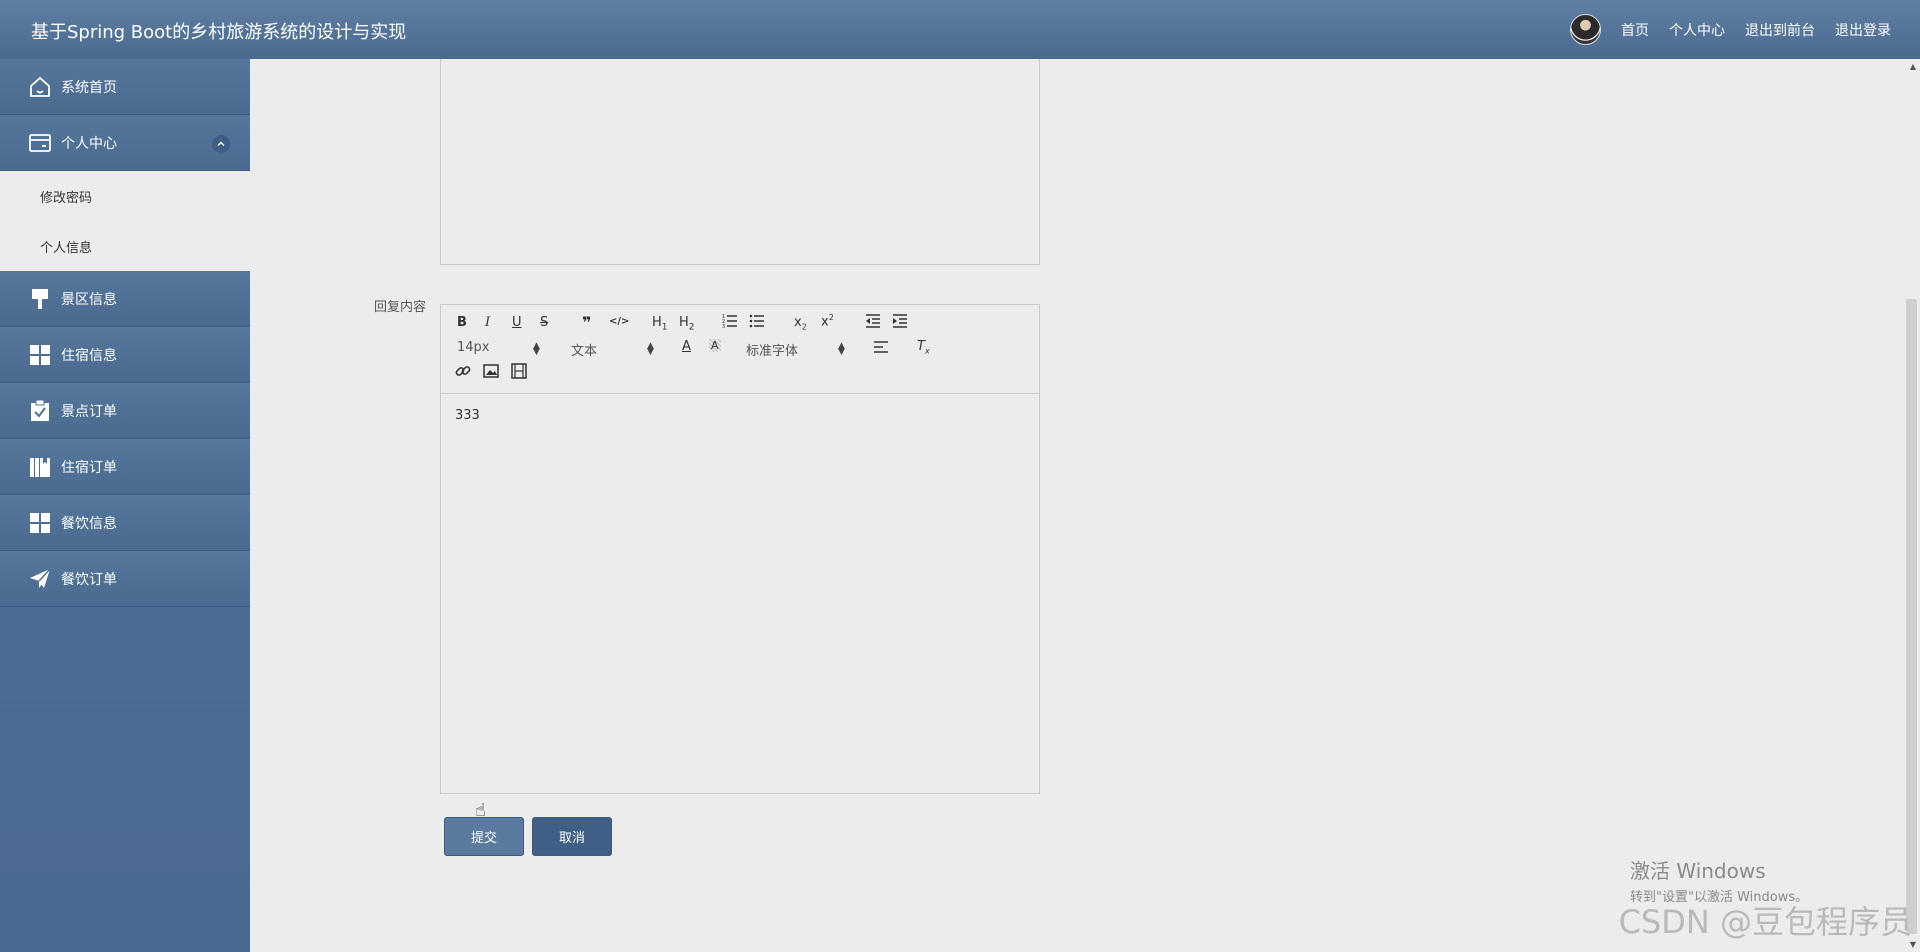 The image size is (1920, 952). Describe the element at coordinates (89, 143) in the screenshot. I see `sidebar-item-label: 个人中心` at that location.